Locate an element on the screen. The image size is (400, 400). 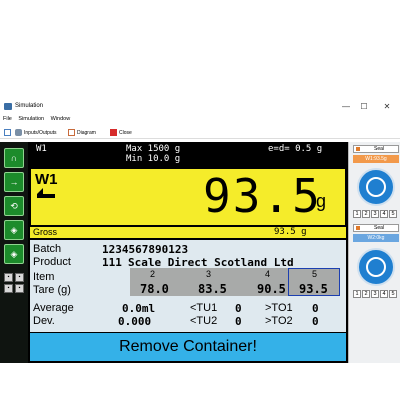
batch-value: 1234567890123 is located at coordinates (145, 249).